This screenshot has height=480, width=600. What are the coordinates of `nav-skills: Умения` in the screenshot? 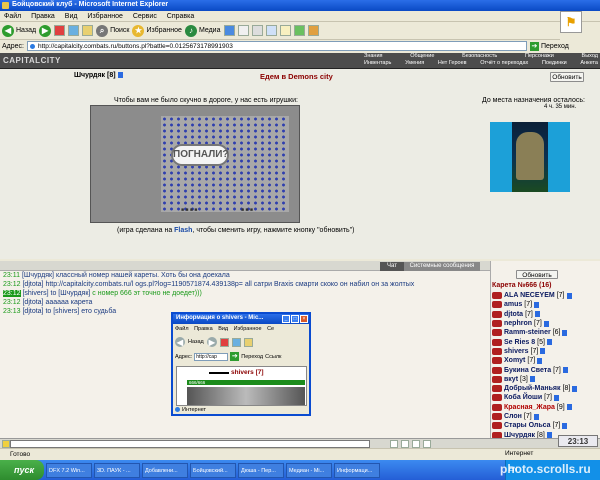 It's located at (414, 63).